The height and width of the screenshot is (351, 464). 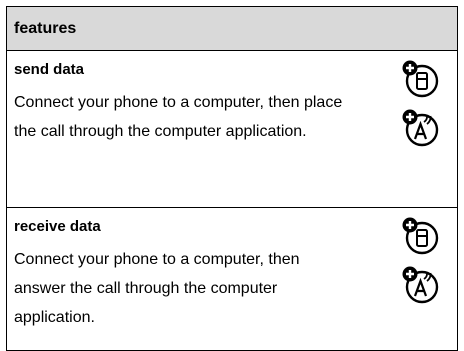 I want to click on feature-title: send data, so click(x=49, y=69).